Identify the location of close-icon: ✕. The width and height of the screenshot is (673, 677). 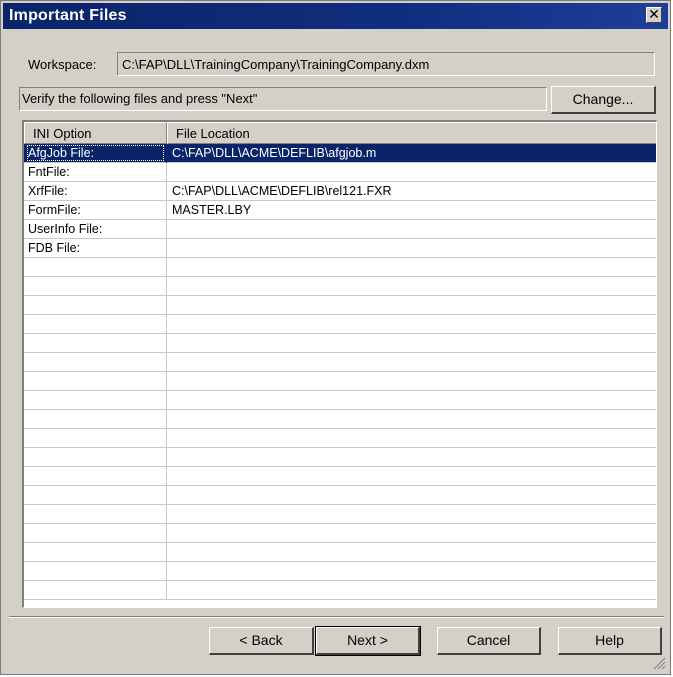
(654, 14).